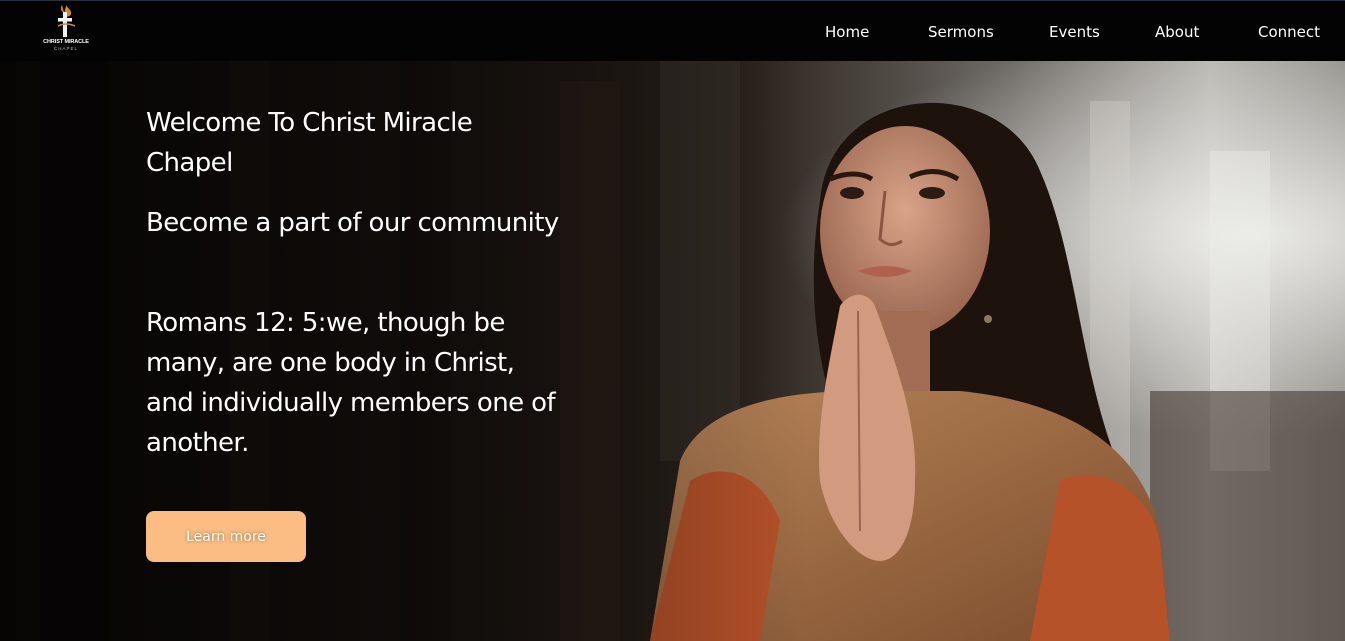 This screenshot has width=1345, height=641. Describe the element at coordinates (847, 32) in the screenshot. I see `nav-home: Home` at that location.